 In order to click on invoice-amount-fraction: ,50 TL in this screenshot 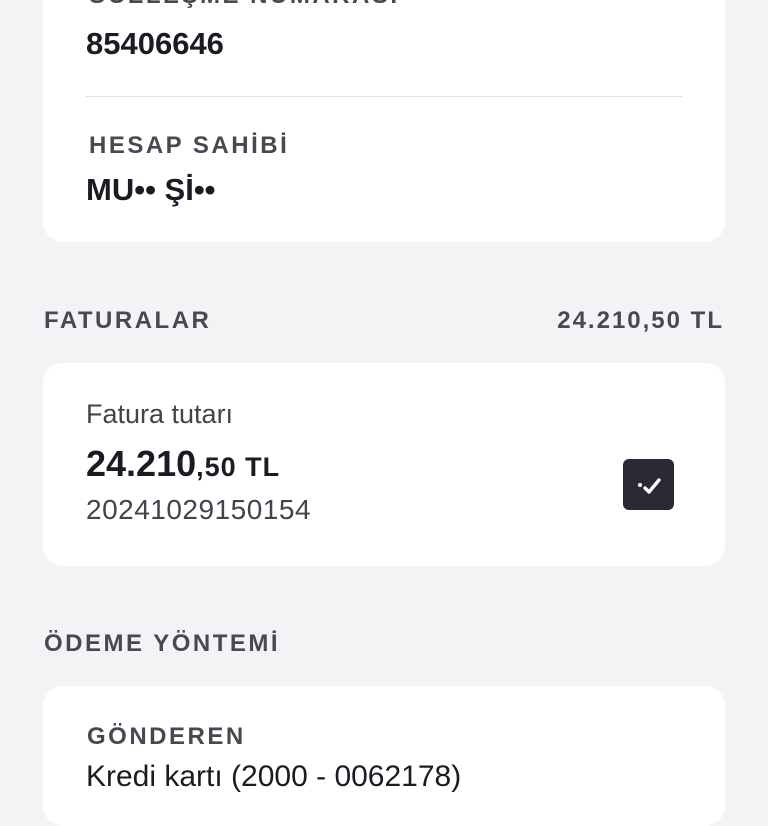, I will do `click(238, 467)`.